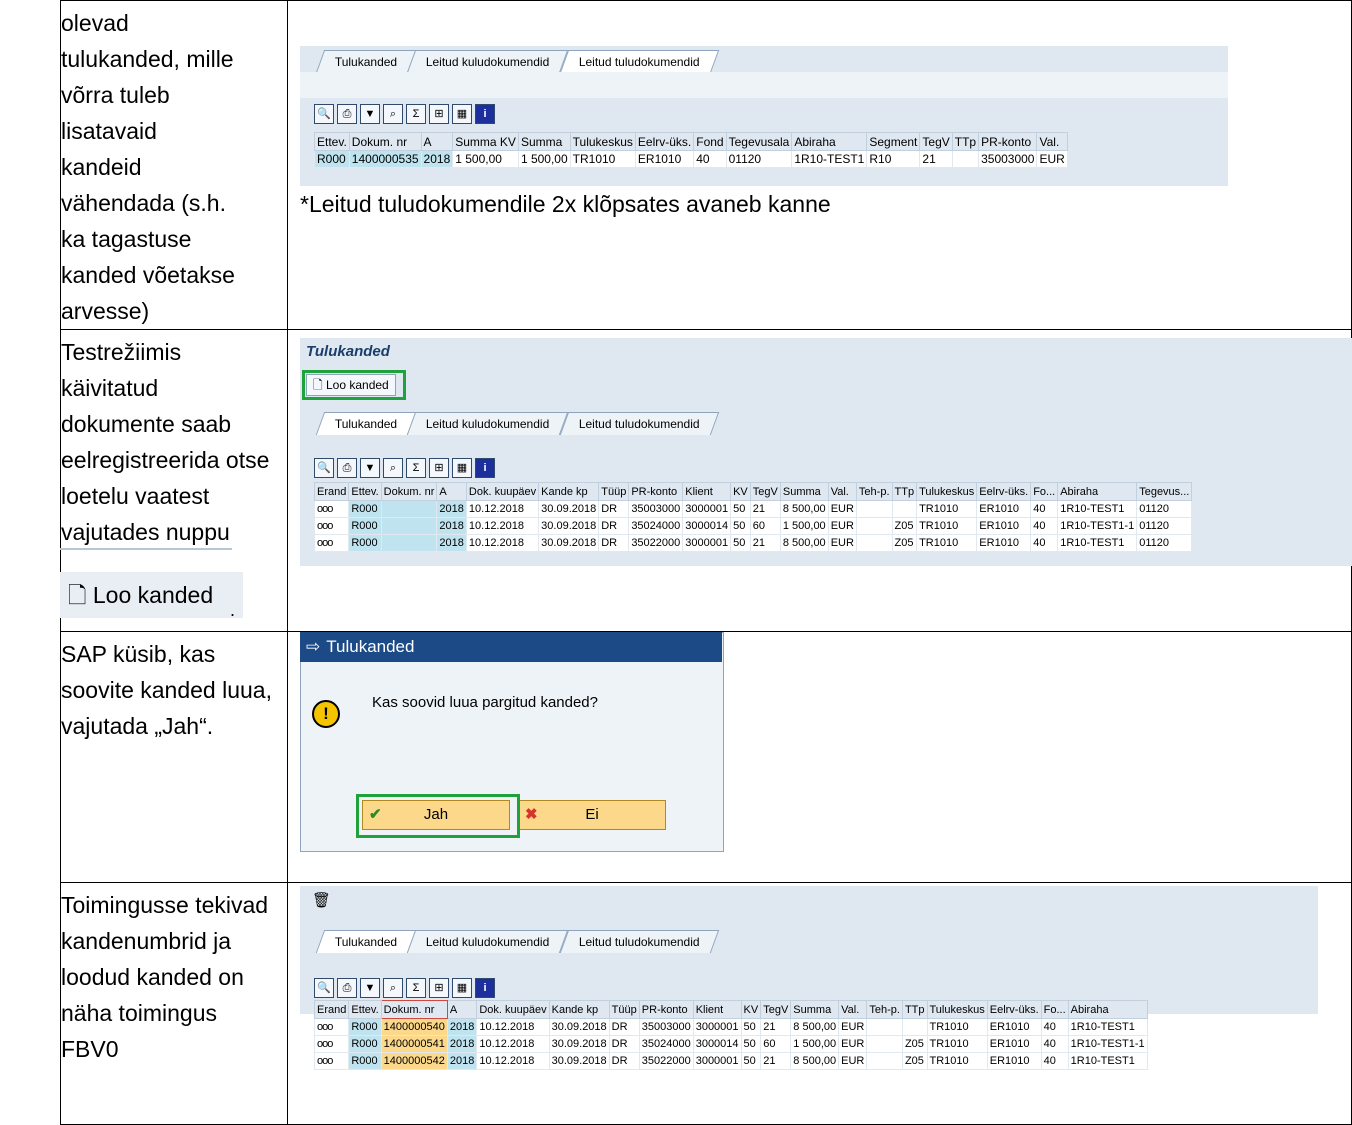  What do you see at coordinates (414, 1027) in the screenshot?
I see `cell: 1400000540` at bounding box center [414, 1027].